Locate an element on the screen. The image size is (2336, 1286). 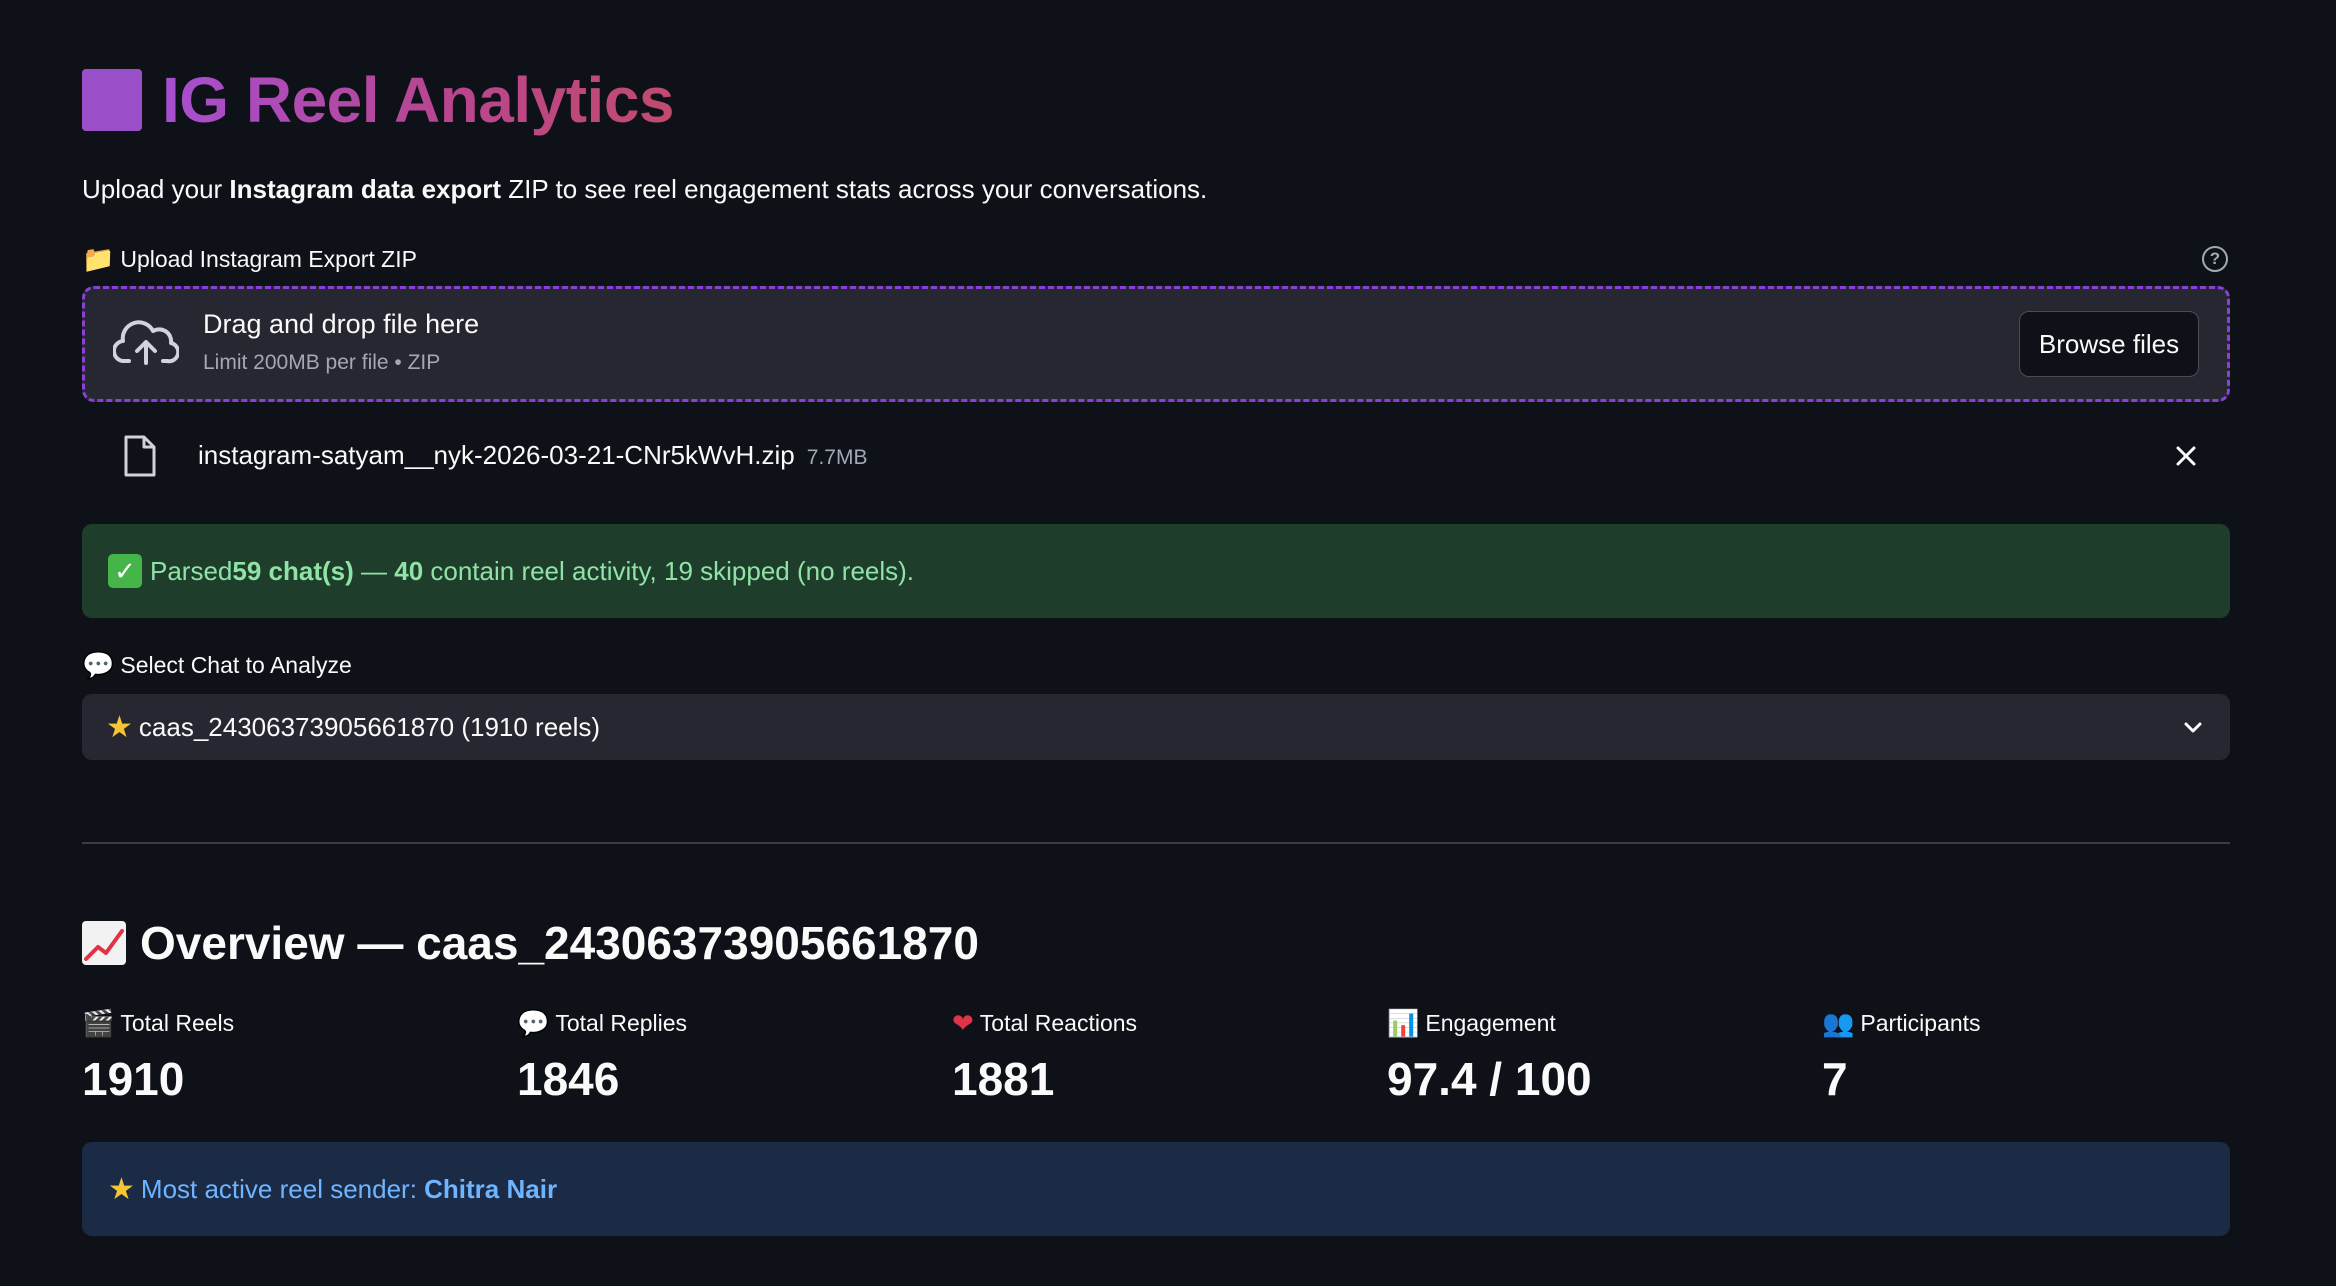
chat-select: ★ caas_24306373905661870 (1910 reels) is located at coordinates (1156, 727).